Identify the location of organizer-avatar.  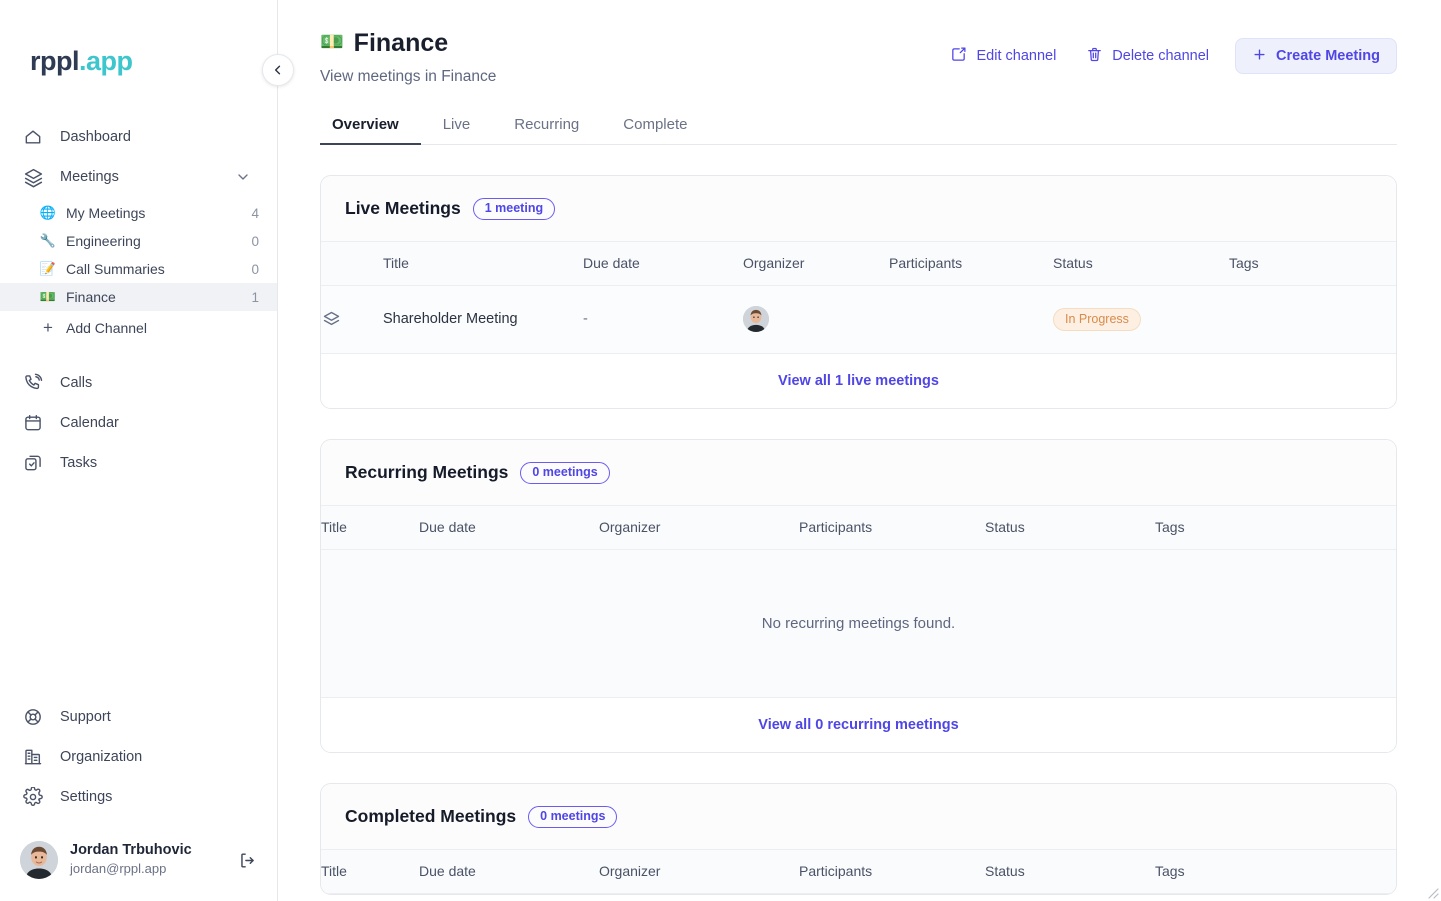
(756, 319).